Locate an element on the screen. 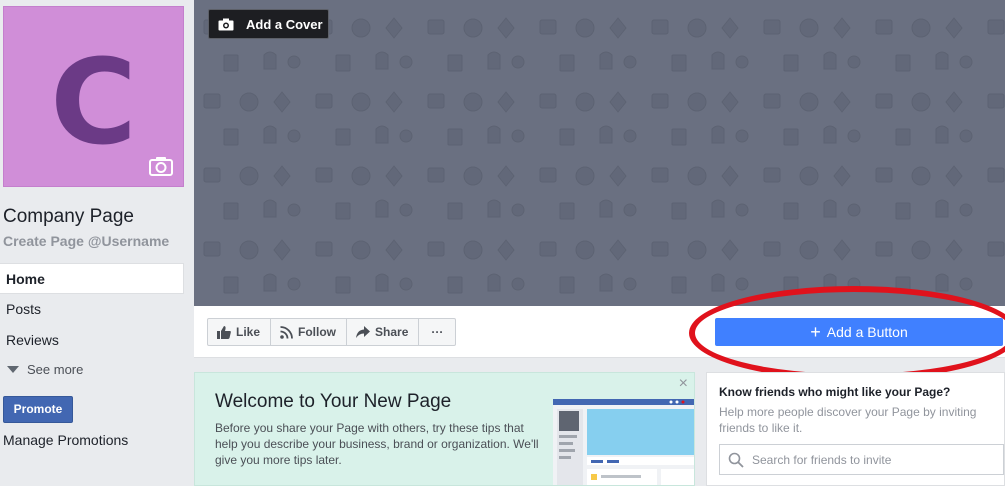 This screenshot has width=1005, height=486. add-cover-button: Add a Cover is located at coordinates (268, 24).